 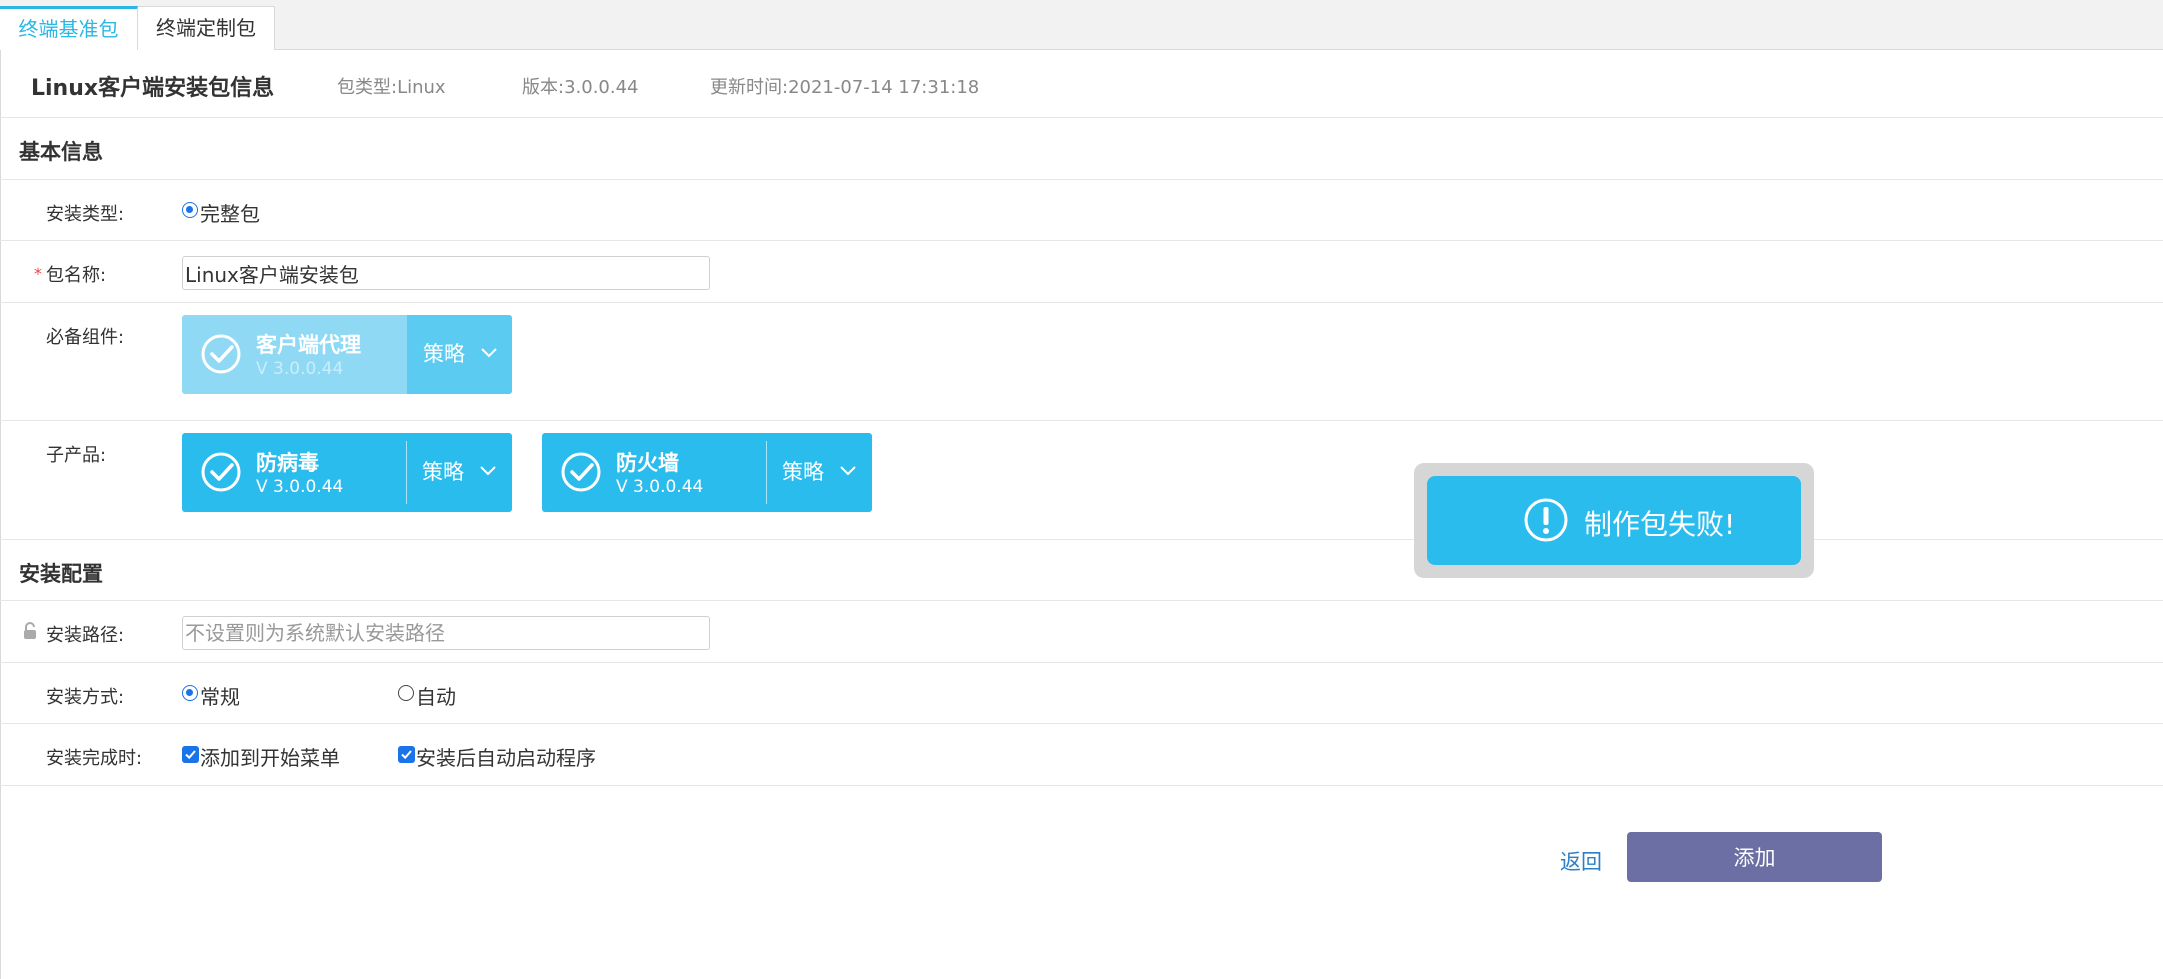 What do you see at coordinates (1660, 524) in the screenshot?
I see `error-toast-message: 制作包失败!` at bounding box center [1660, 524].